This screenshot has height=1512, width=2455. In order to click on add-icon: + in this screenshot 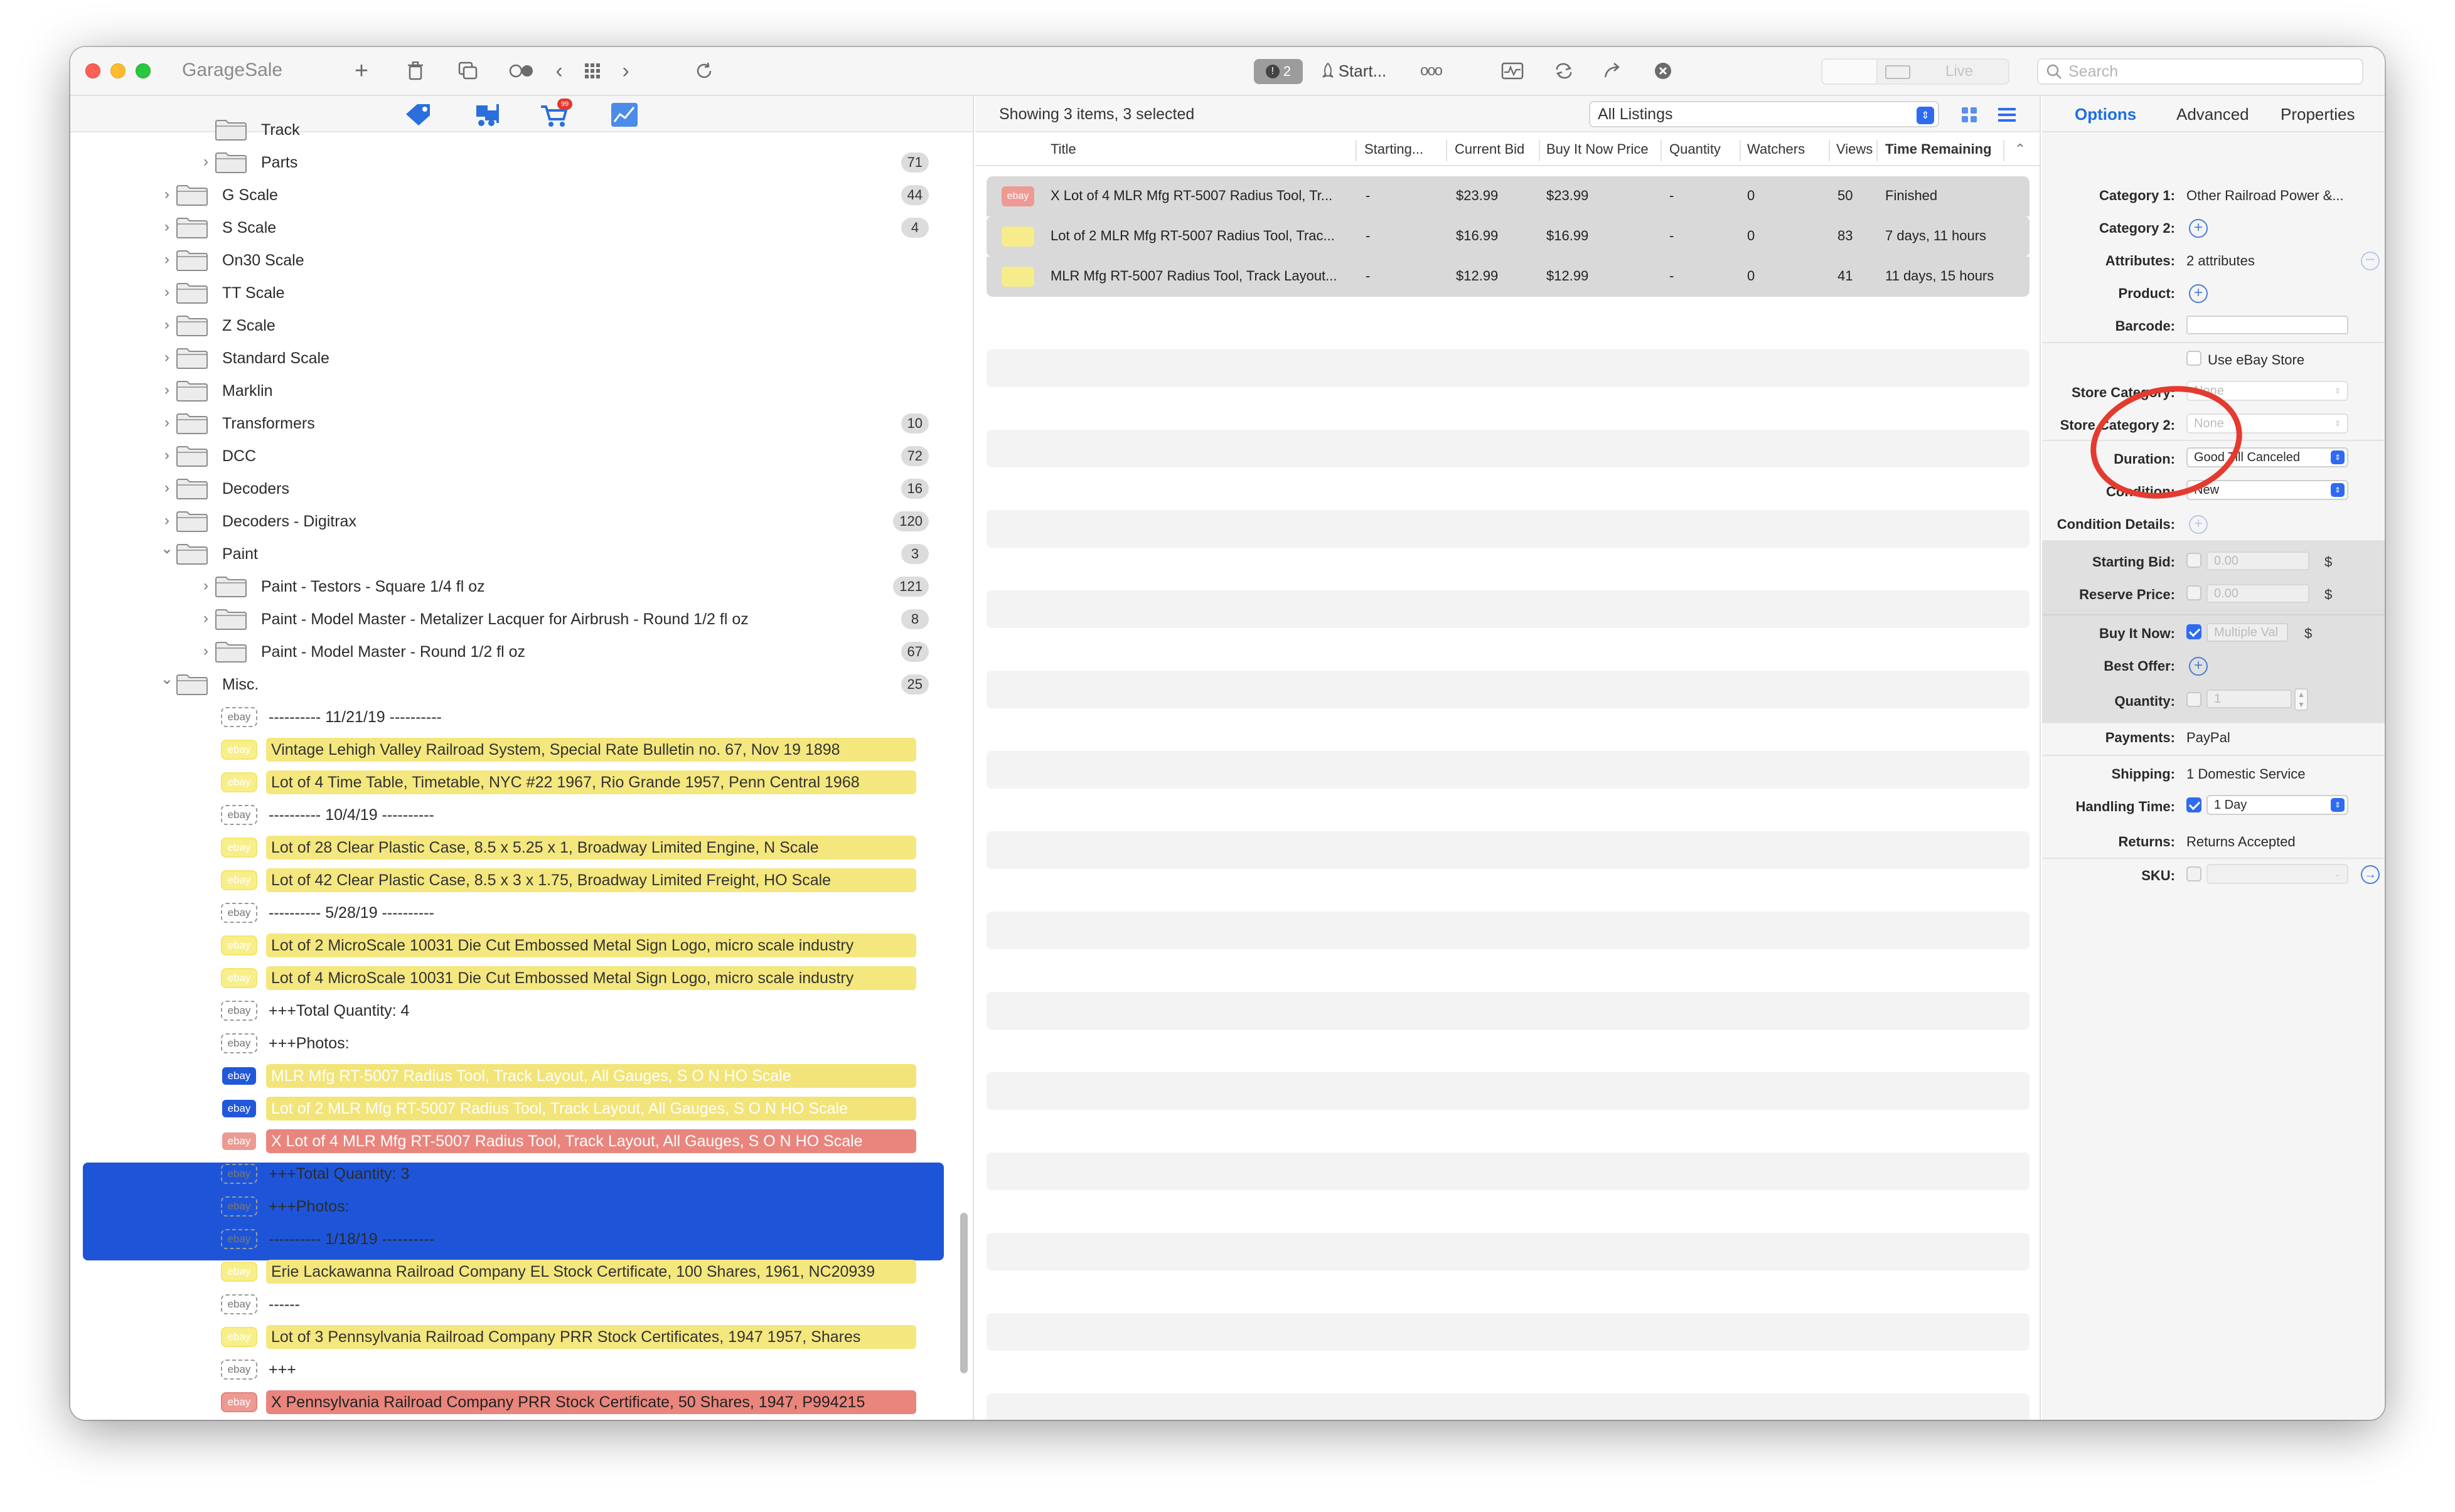, I will do `click(361, 71)`.